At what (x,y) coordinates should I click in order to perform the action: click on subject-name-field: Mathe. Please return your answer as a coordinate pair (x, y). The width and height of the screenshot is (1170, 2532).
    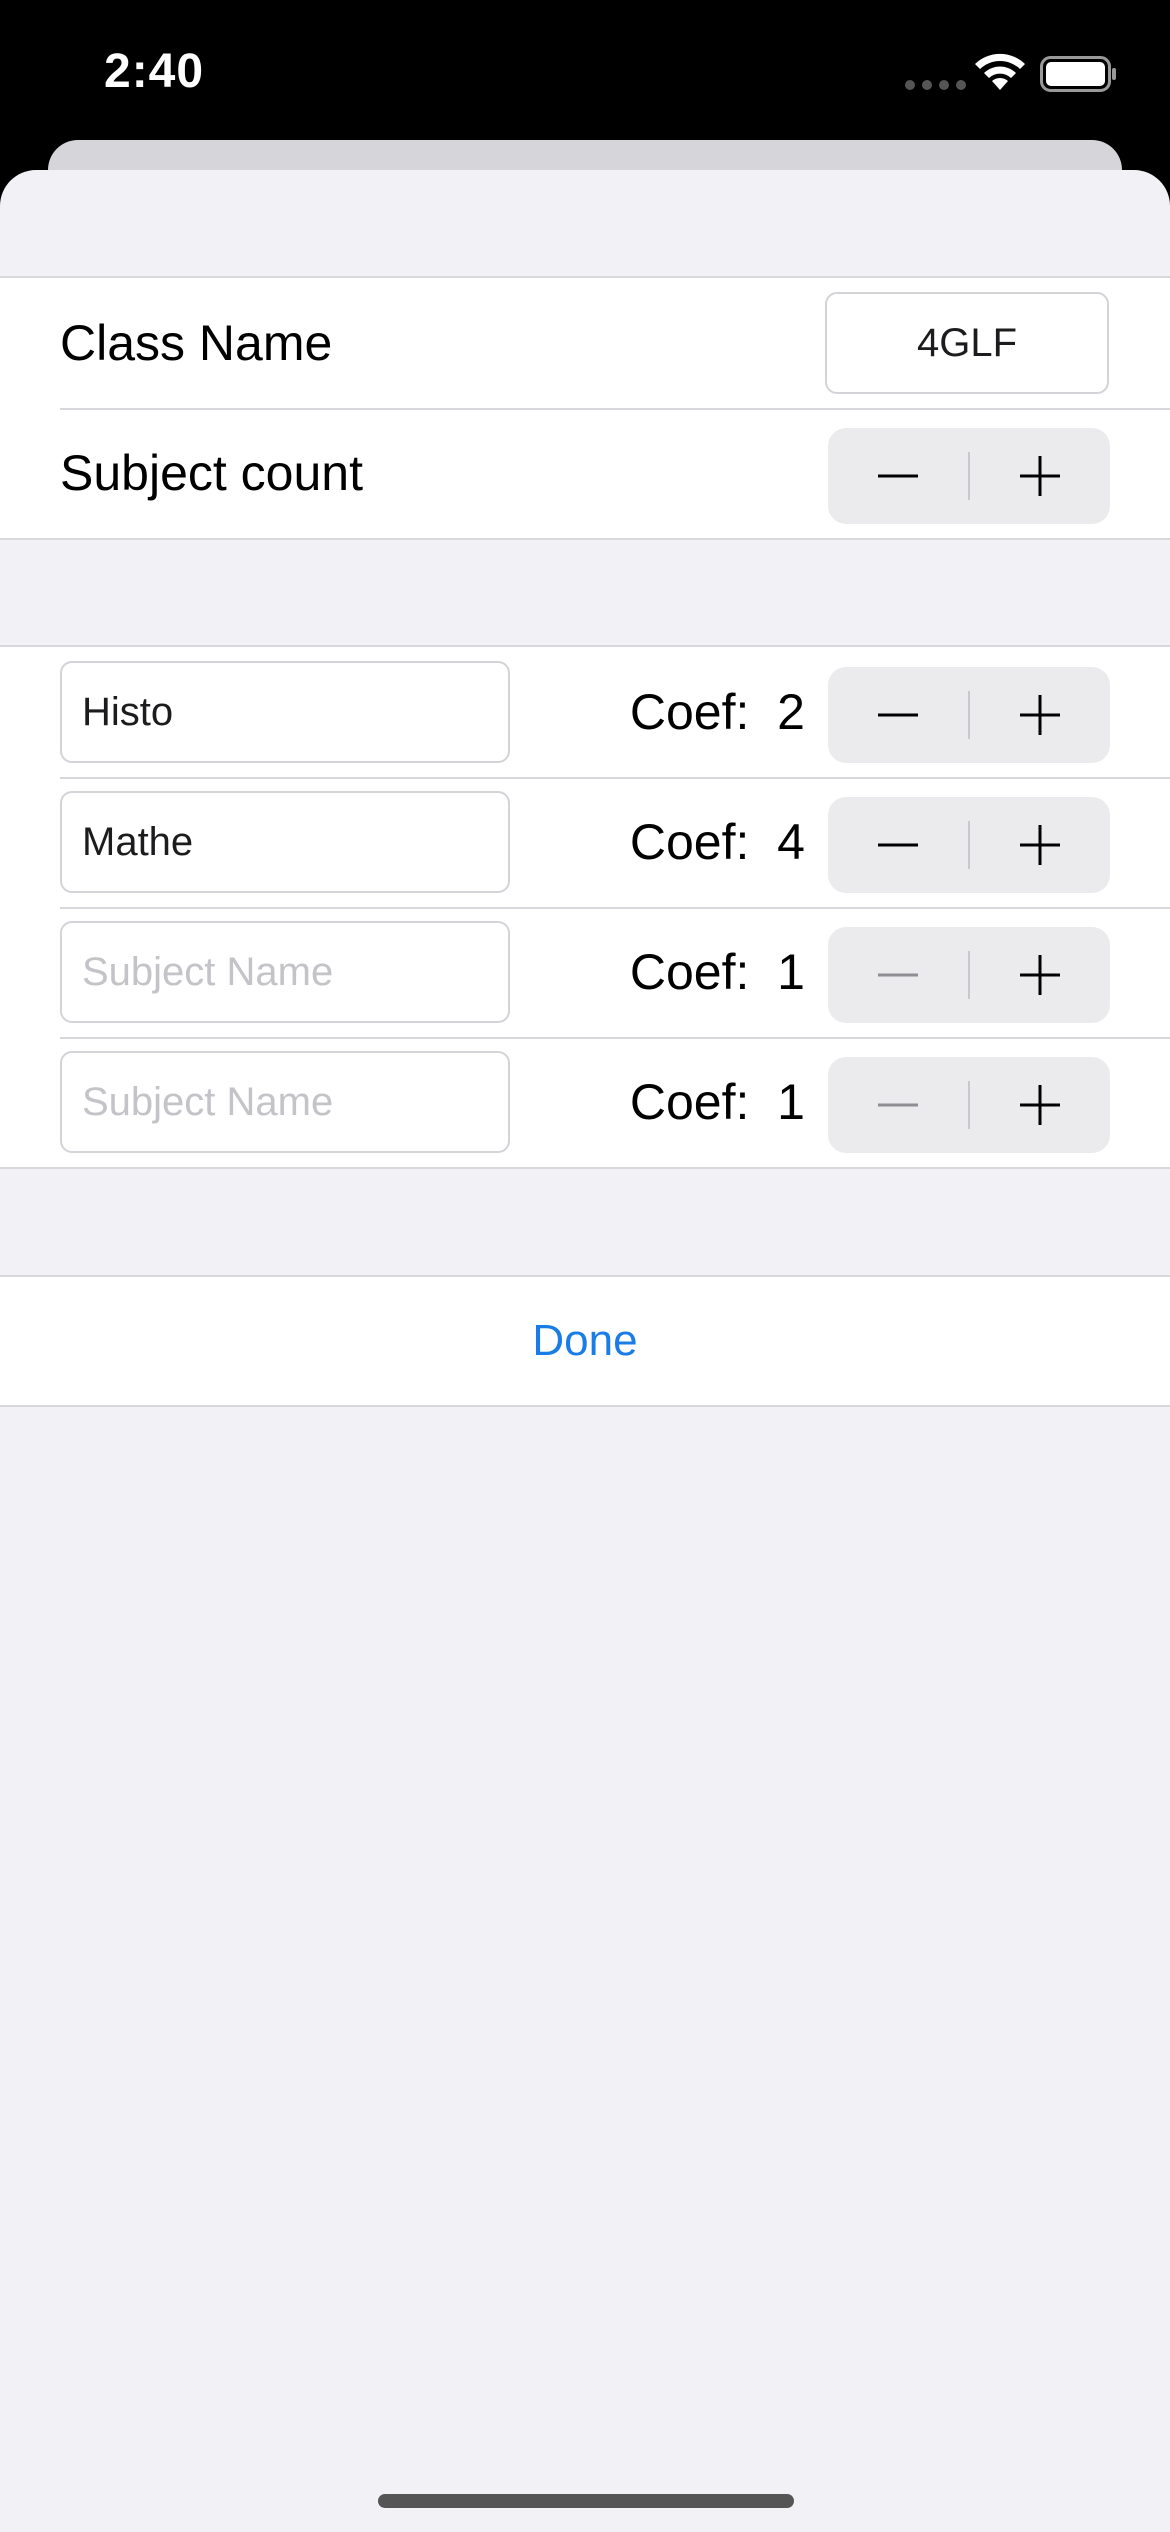
    Looking at the image, I should click on (285, 842).